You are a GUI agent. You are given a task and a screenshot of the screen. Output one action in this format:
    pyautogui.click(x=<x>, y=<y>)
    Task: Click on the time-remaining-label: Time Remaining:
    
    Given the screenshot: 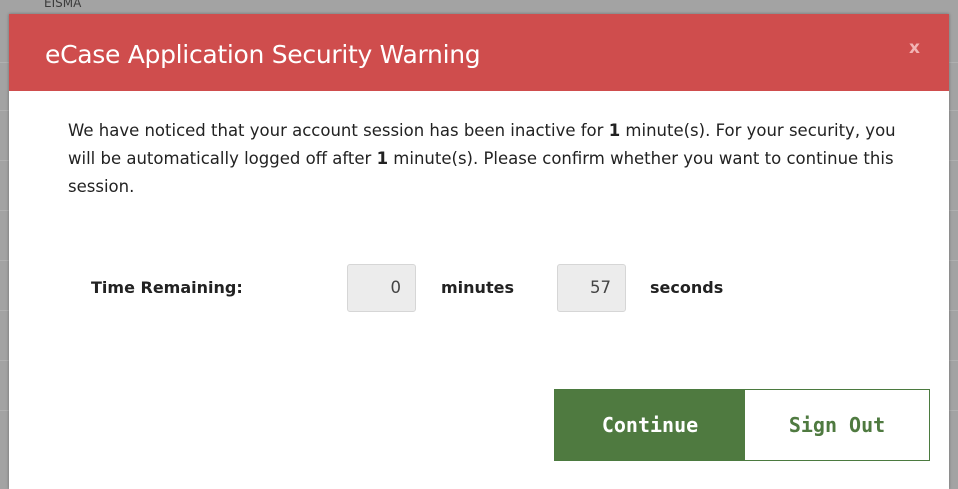 What is the action you would take?
    pyautogui.click(x=167, y=287)
    